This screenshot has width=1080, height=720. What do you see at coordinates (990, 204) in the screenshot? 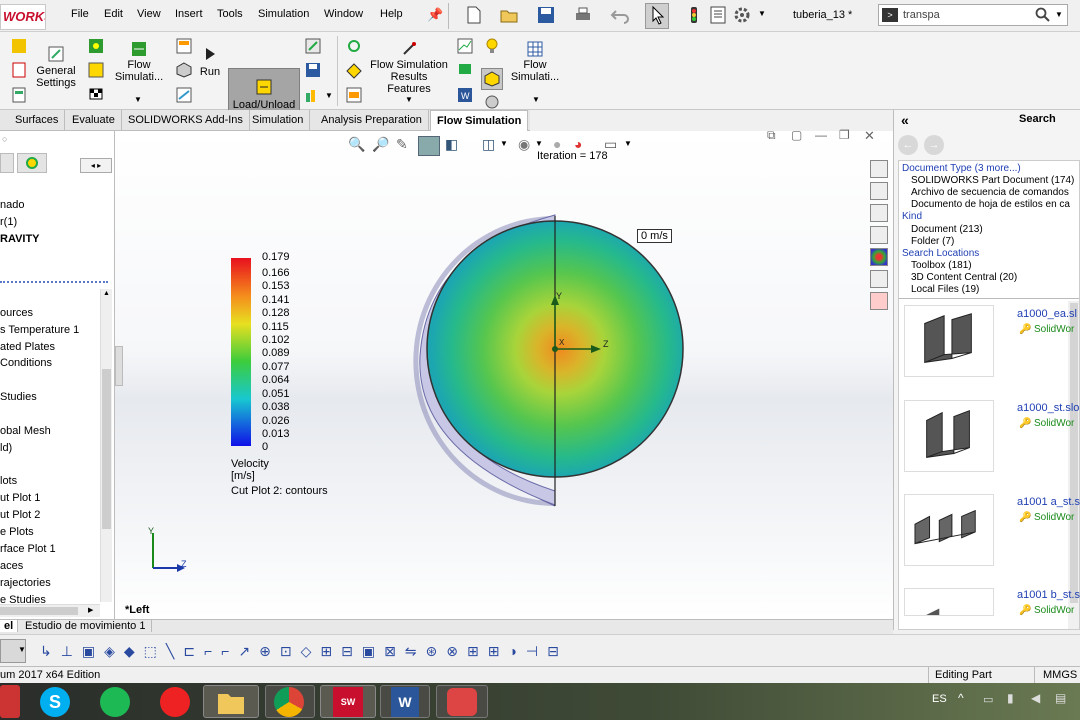
I see `filter-item: Documento de hoja de estilos en ca` at bounding box center [990, 204].